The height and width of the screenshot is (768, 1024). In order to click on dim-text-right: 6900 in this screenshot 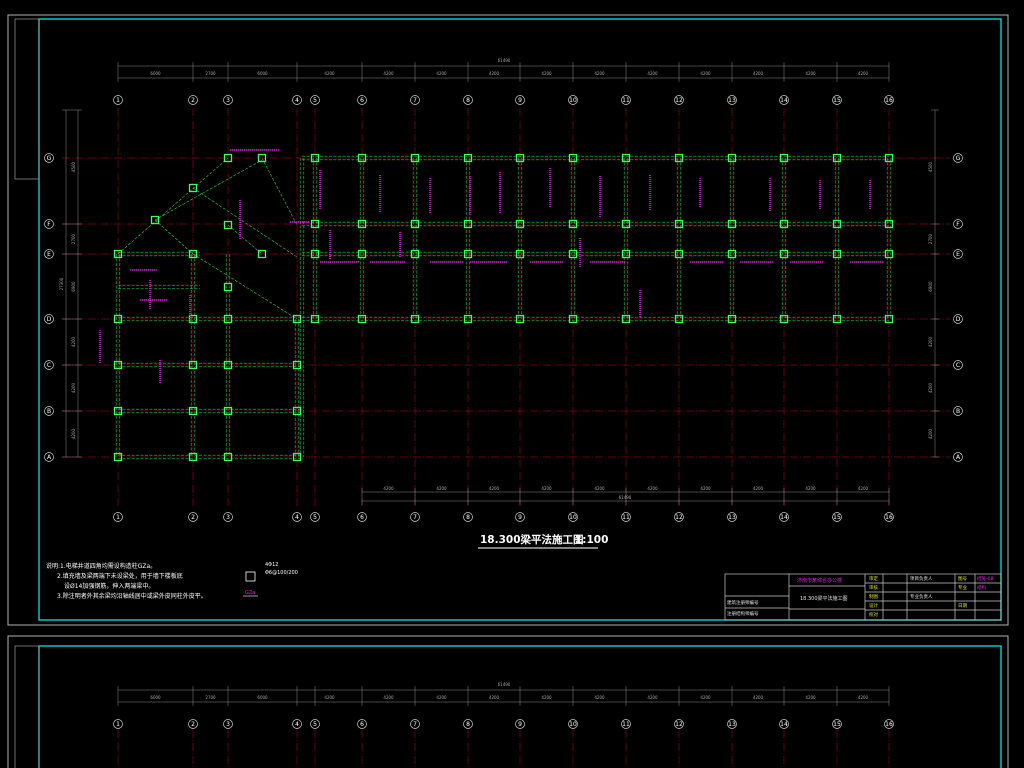, I will do `click(930, 286)`.